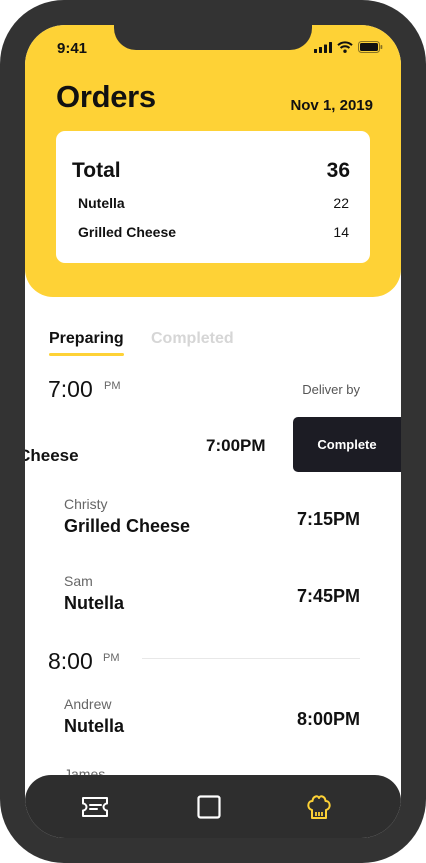  What do you see at coordinates (106, 96) in the screenshot?
I see `page-title: Orders` at bounding box center [106, 96].